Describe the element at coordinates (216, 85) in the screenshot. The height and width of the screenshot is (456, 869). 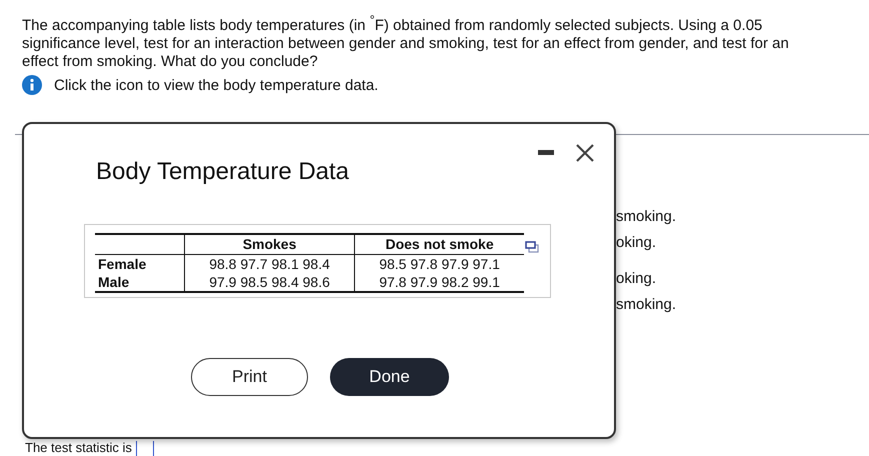
I see `info-text: Click the icon to view the body temperature data.` at that location.